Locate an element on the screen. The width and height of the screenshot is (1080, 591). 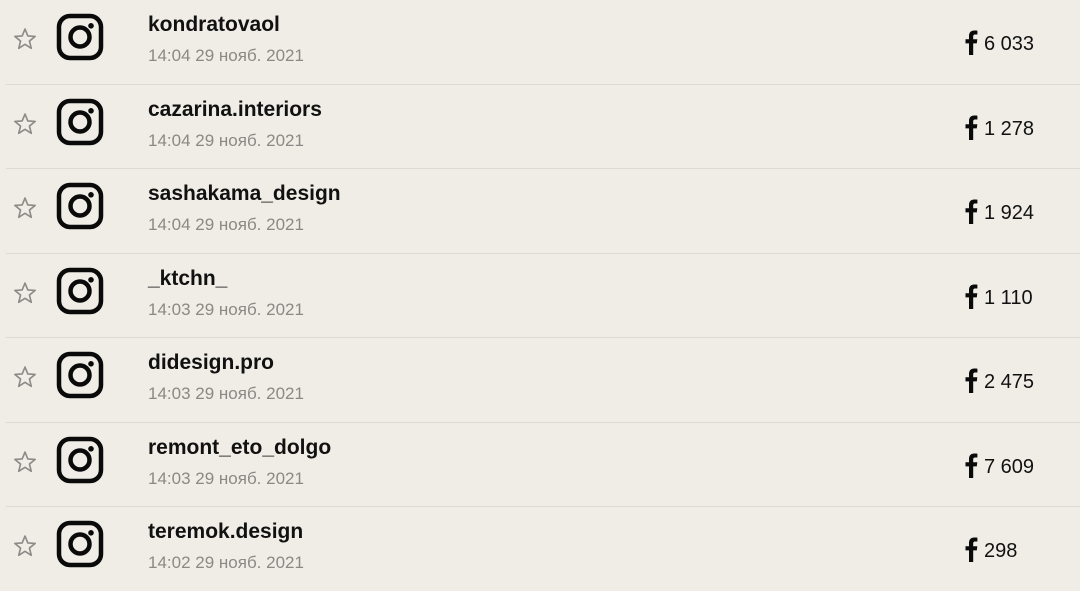
list-item: kondratovaol 14:04 29 нояб. 2021 6 033 is located at coordinates (543, 42).